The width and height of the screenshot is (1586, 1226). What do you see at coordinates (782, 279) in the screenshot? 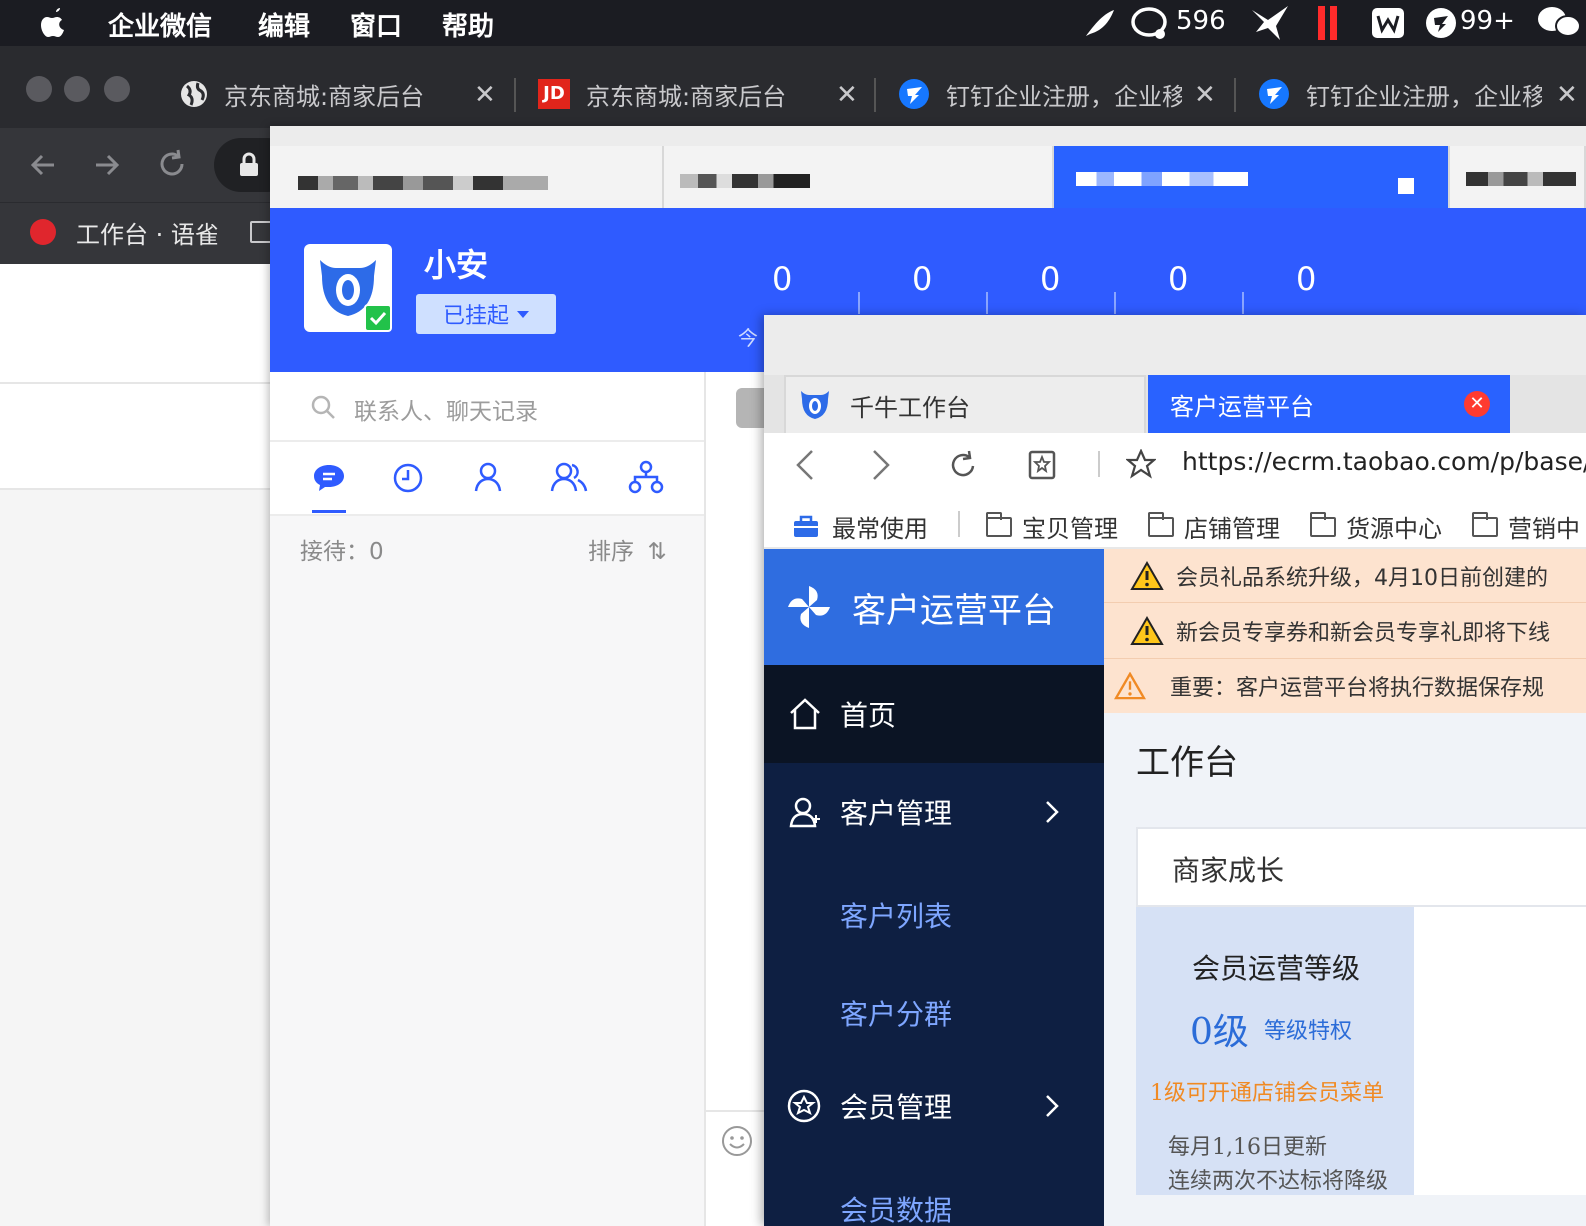
I see `stat-value: 0` at bounding box center [782, 279].